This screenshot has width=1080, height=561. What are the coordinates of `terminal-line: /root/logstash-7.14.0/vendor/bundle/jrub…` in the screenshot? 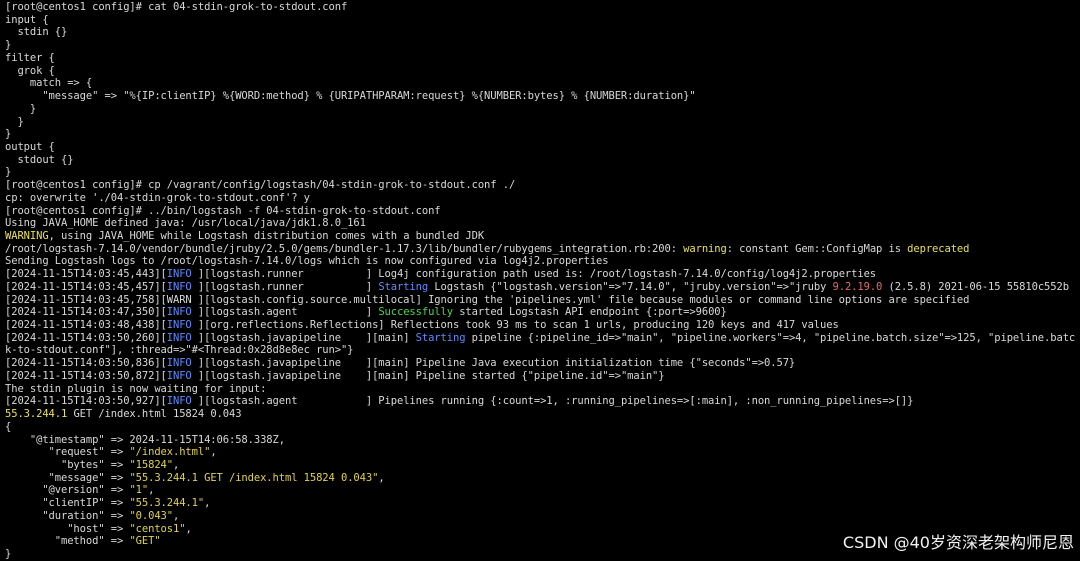 It's located at (487, 249).